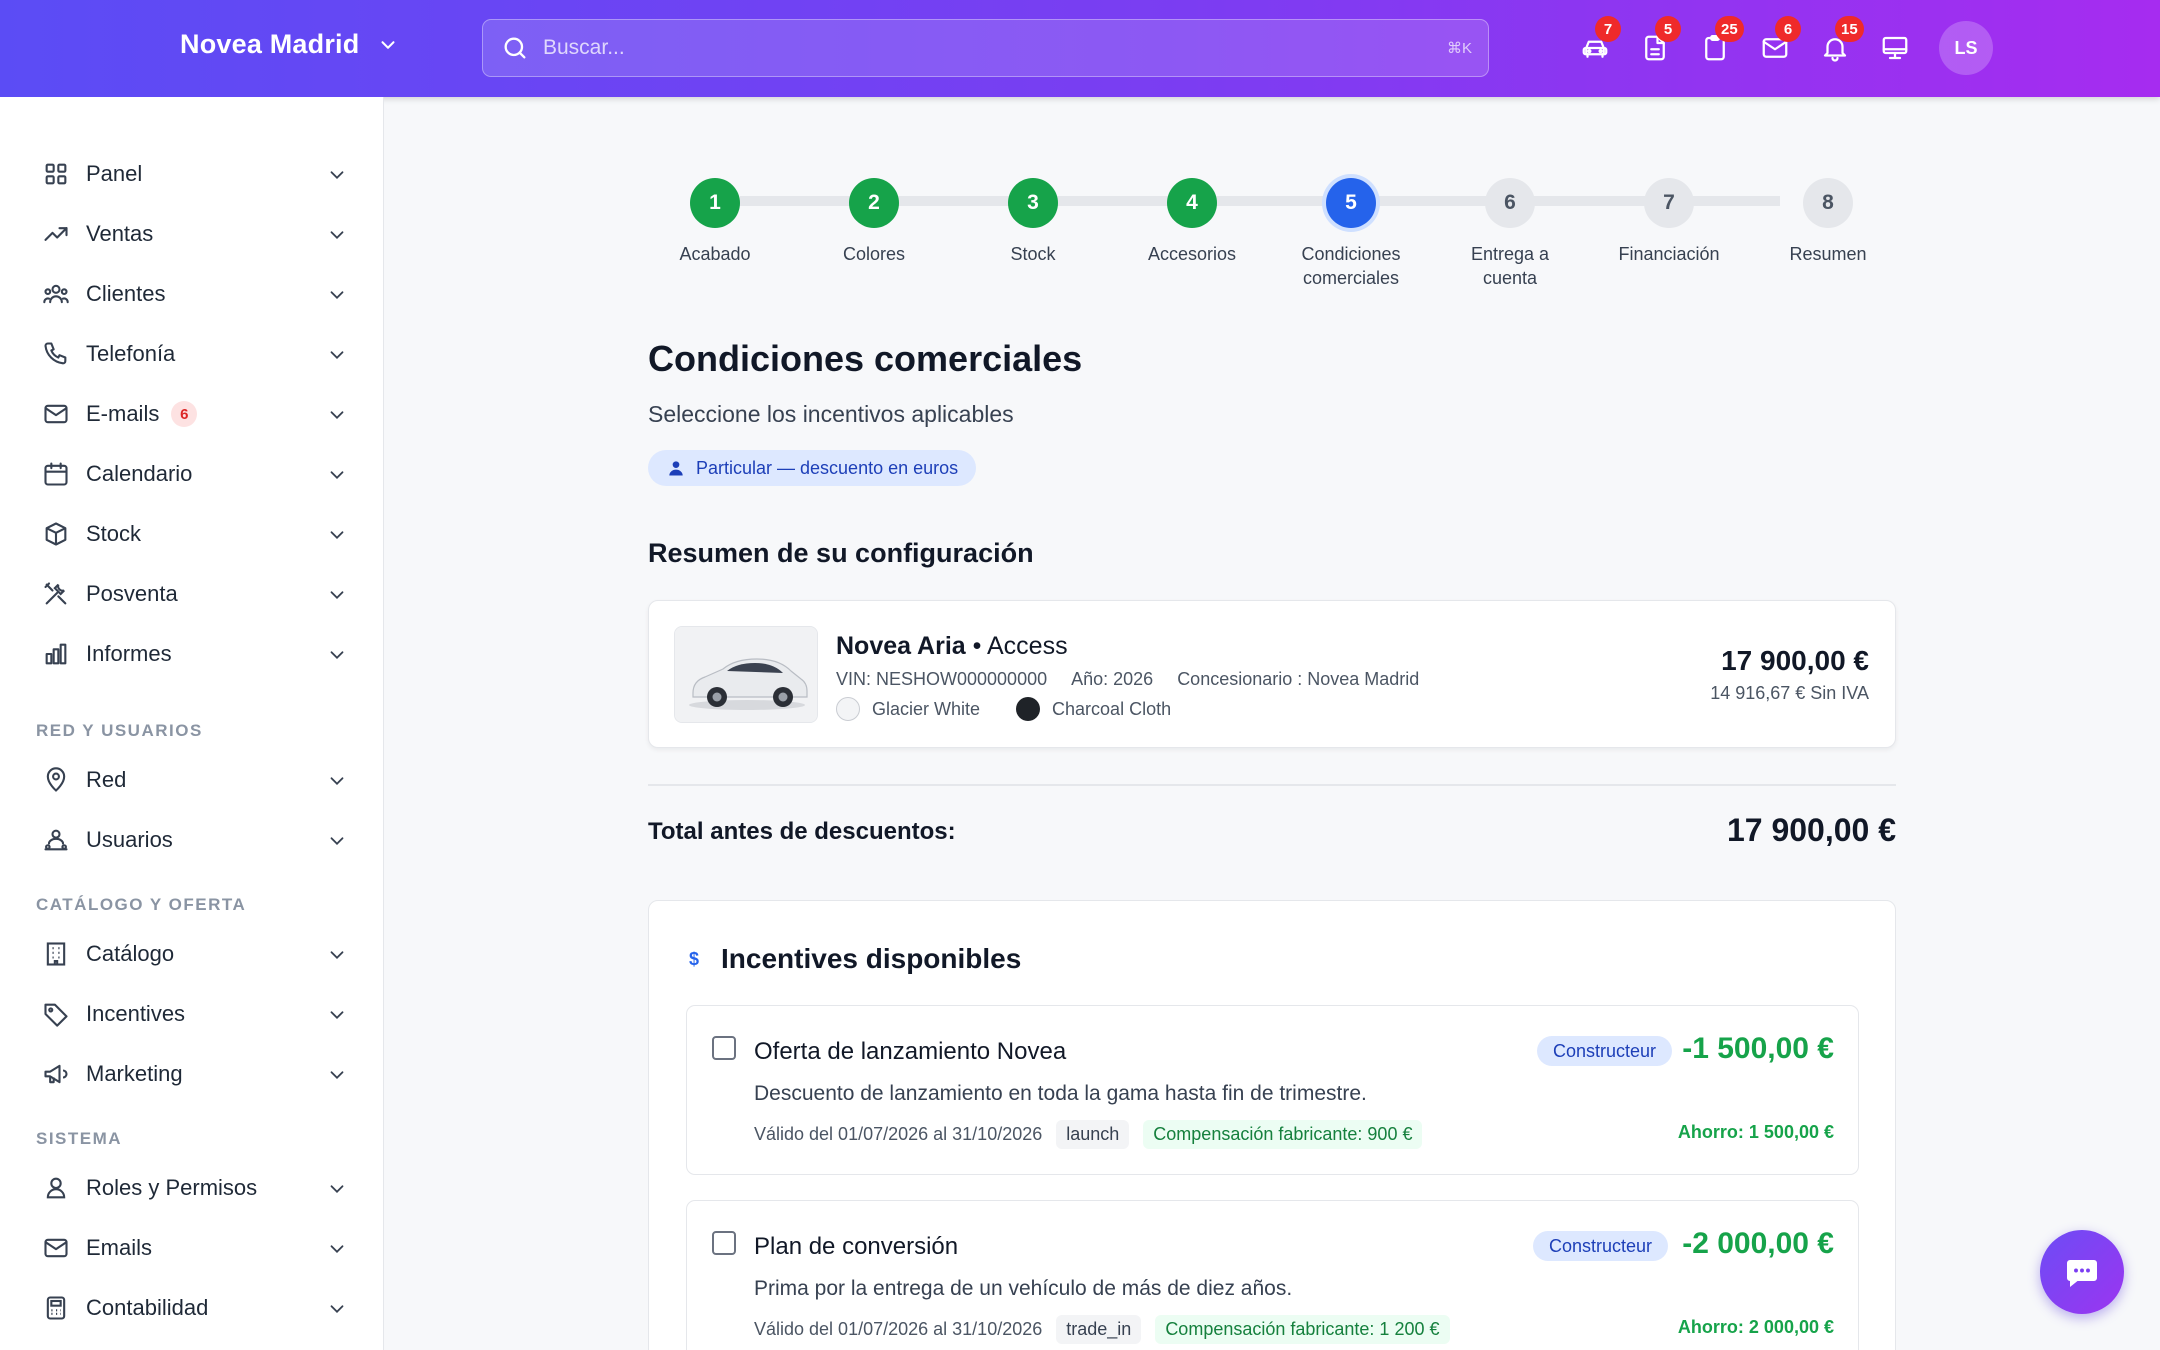 The width and height of the screenshot is (2160, 1350). What do you see at coordinates (1608, 29) in the screenshot?
I see `notification-badge: 7` at bounding box center [1608, 29].